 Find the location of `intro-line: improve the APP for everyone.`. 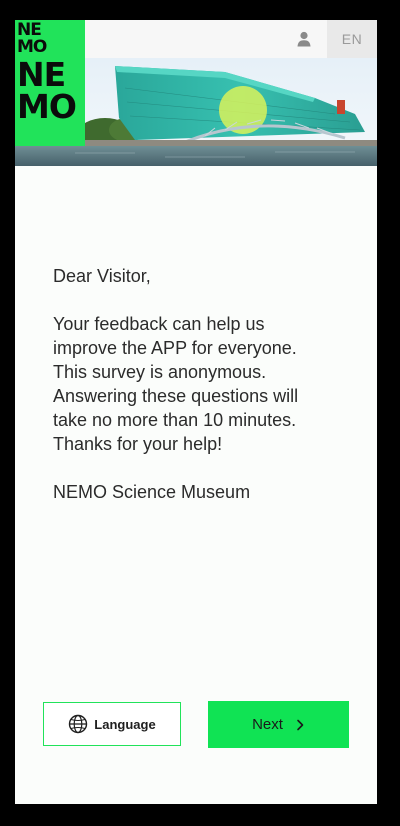

intro-line: improve the APP for everyone. is located at coordinates (175, 348).